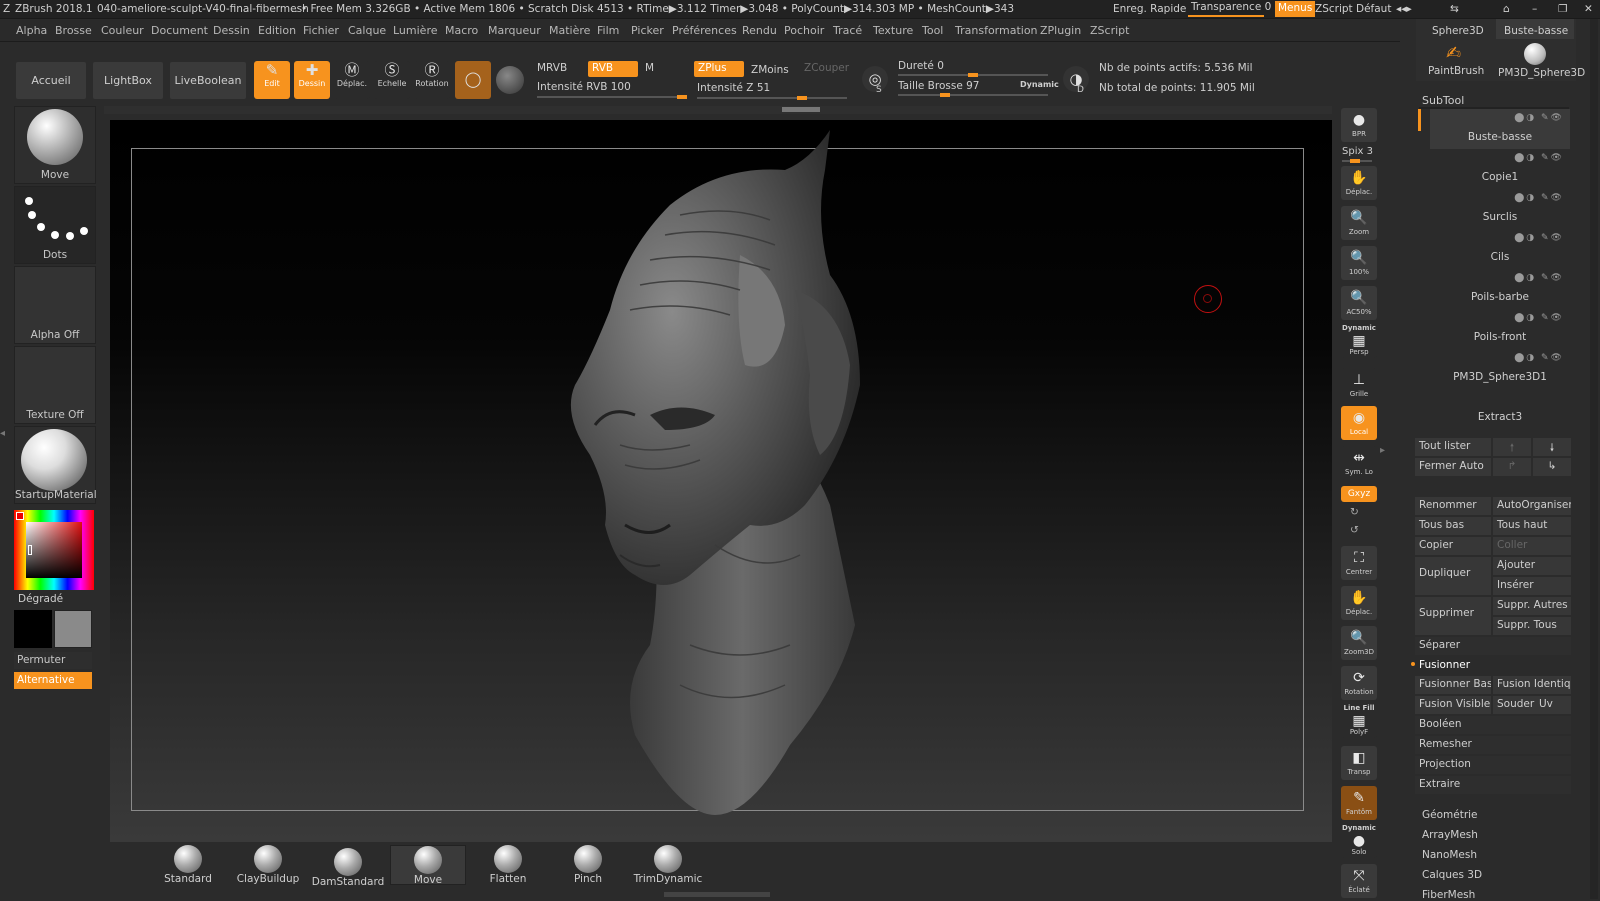 This screenshot has height=901, width=1600. Describe the element at coordinates (647, 30) in the screenshot. I see `menu-picker: Picker` at that location.